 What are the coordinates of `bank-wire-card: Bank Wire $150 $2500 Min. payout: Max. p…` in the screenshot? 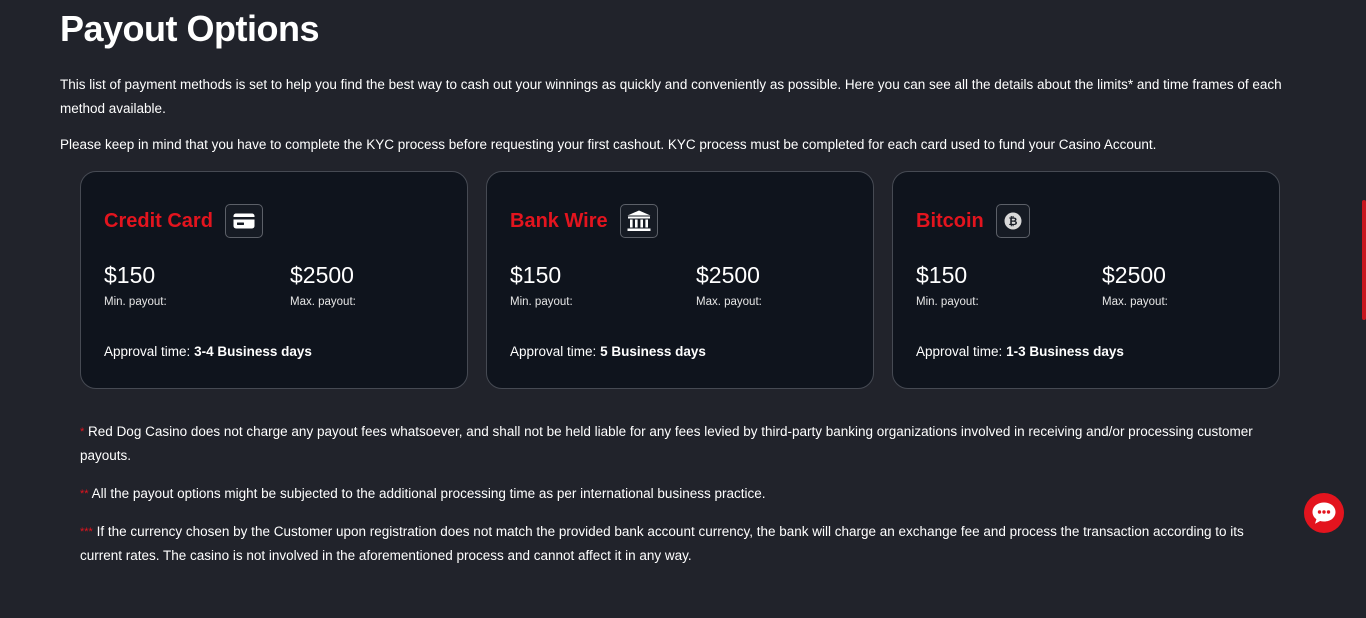 It's located at (680, 280).